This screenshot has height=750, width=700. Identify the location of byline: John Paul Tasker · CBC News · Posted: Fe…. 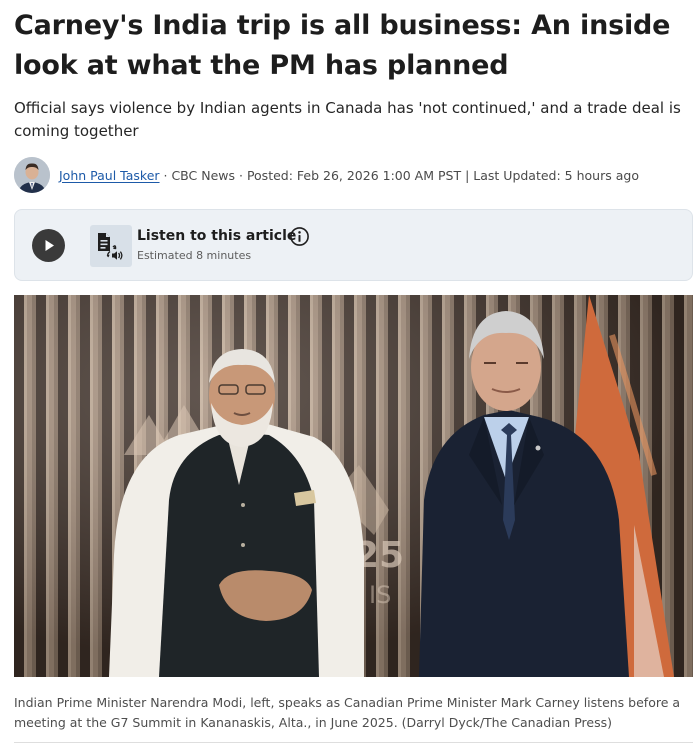
(350, 175).